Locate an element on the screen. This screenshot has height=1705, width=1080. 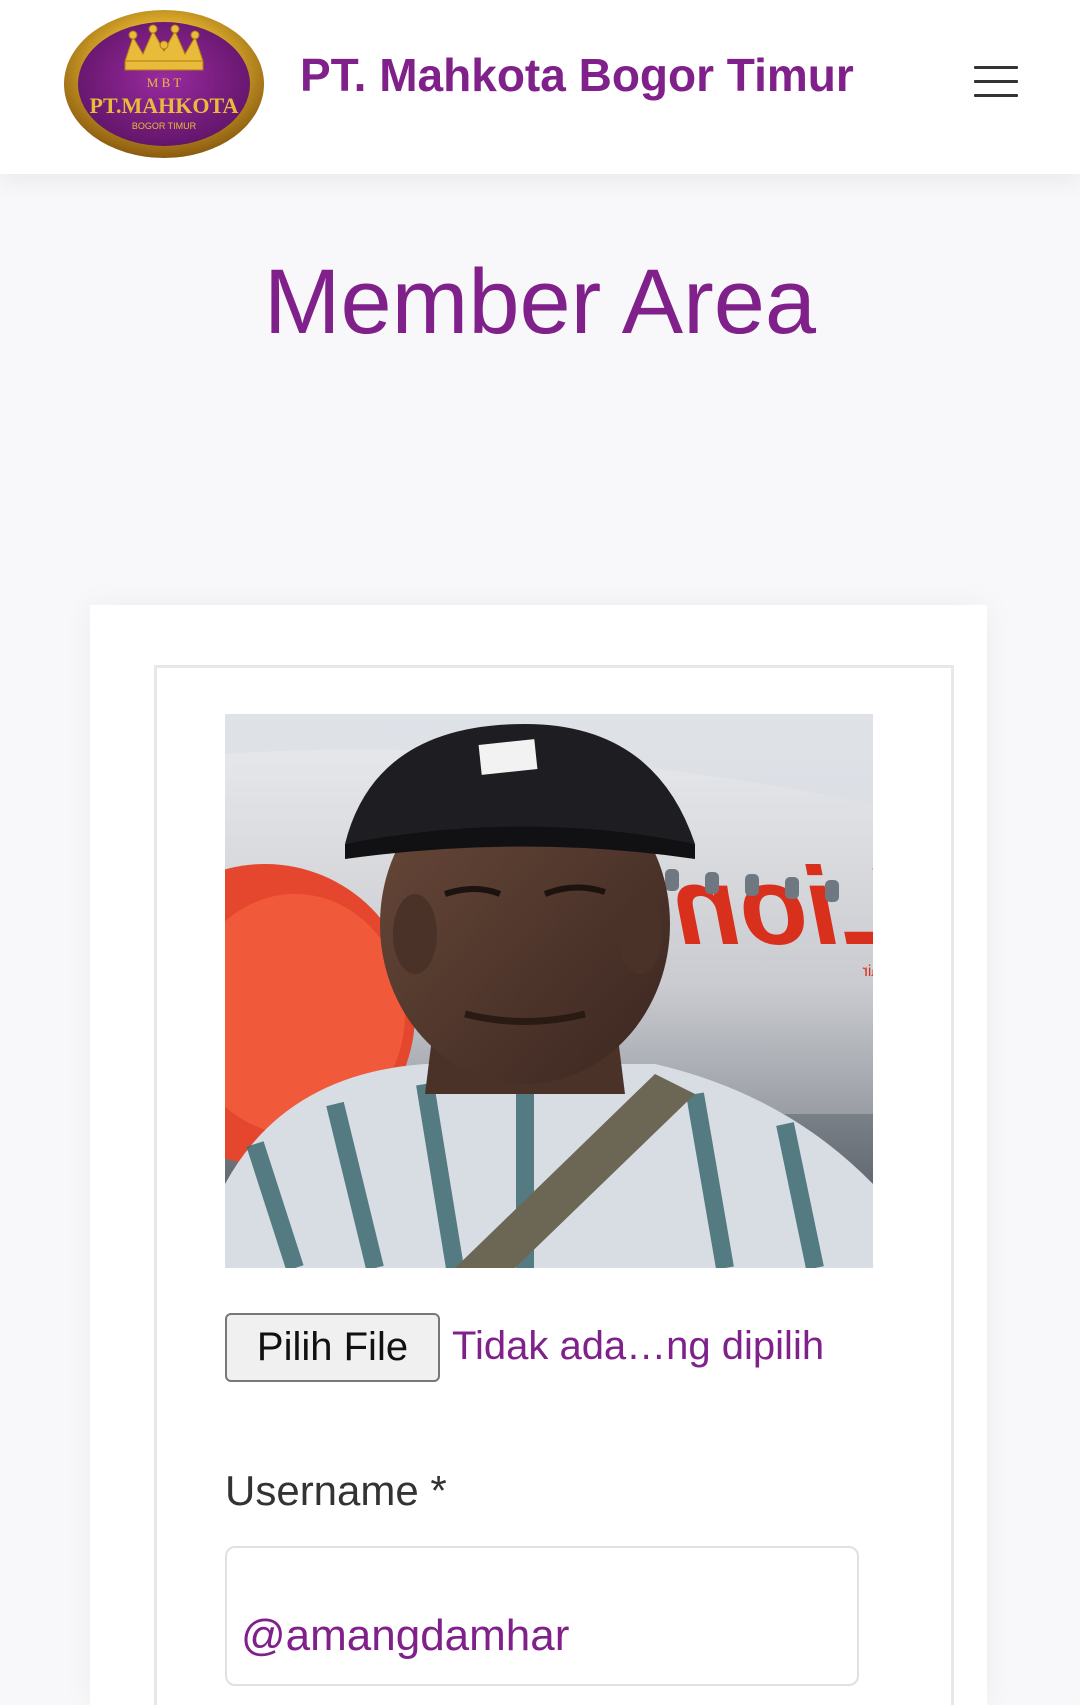
choose-file-button: Pilih File is located at coordinates (332, 1347).